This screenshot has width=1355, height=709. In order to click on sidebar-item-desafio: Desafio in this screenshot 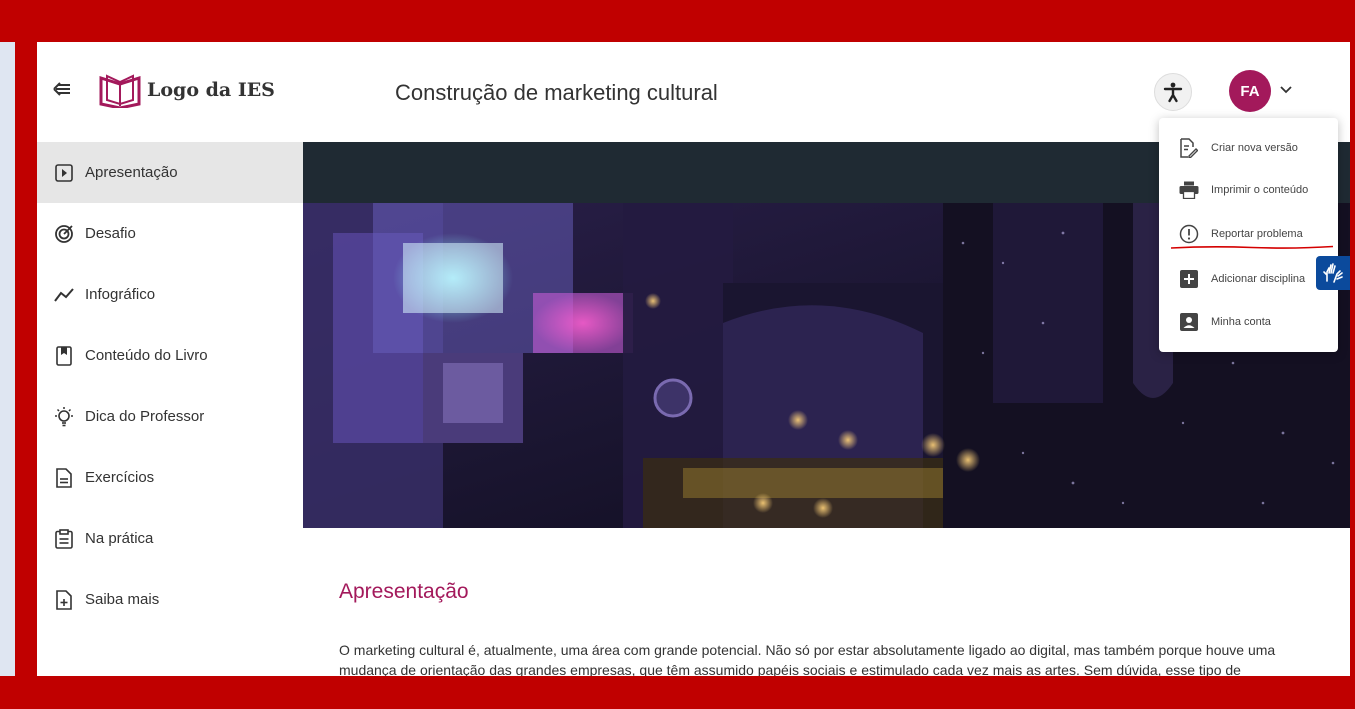, I will do `click(170, 233)`.